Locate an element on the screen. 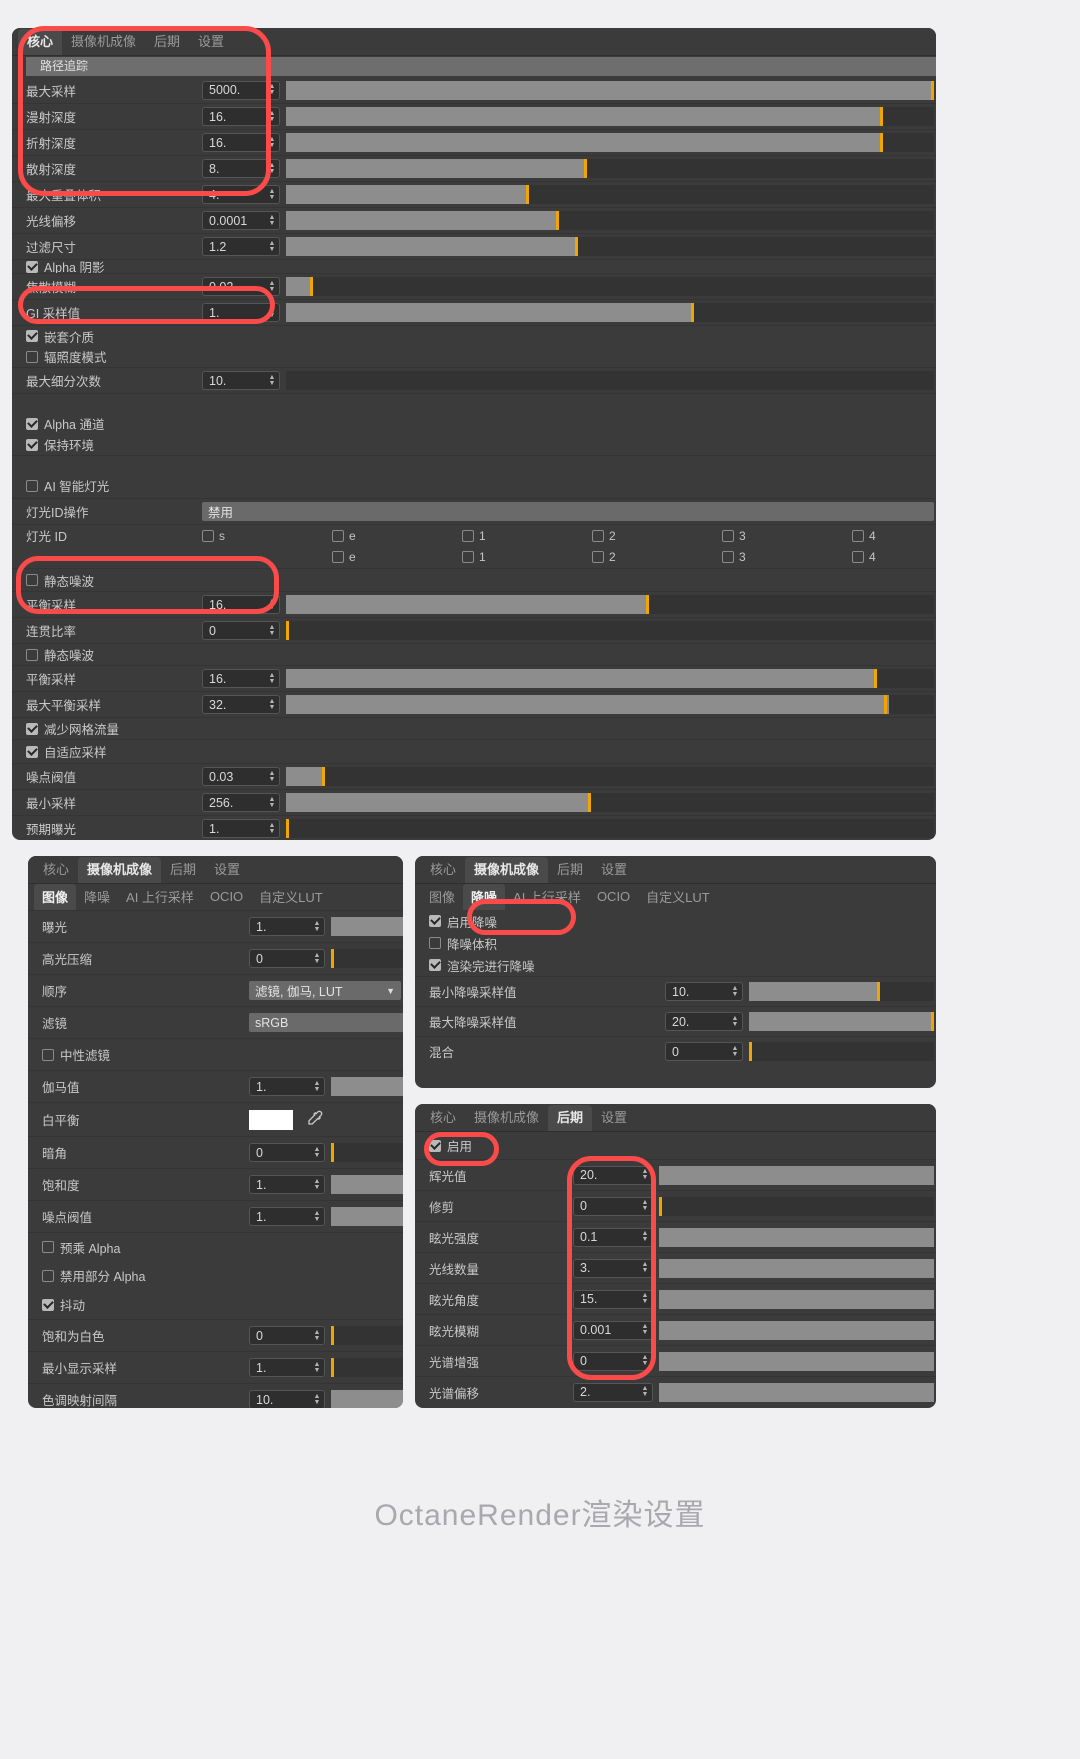 The height and width of the screenshot is (1759, 1080). spinner-diffuse-depth: 16. ▲ ▼ is located at coordinates (241, 116).